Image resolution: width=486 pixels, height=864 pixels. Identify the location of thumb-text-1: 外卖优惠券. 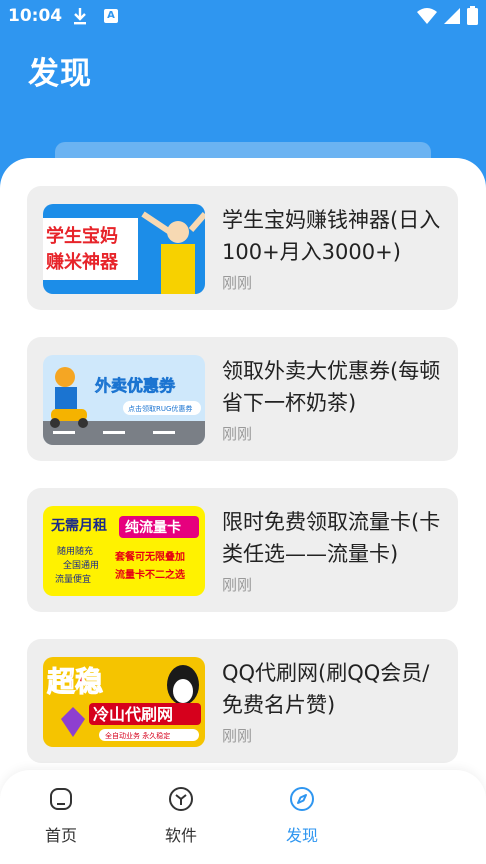
(135, 385).